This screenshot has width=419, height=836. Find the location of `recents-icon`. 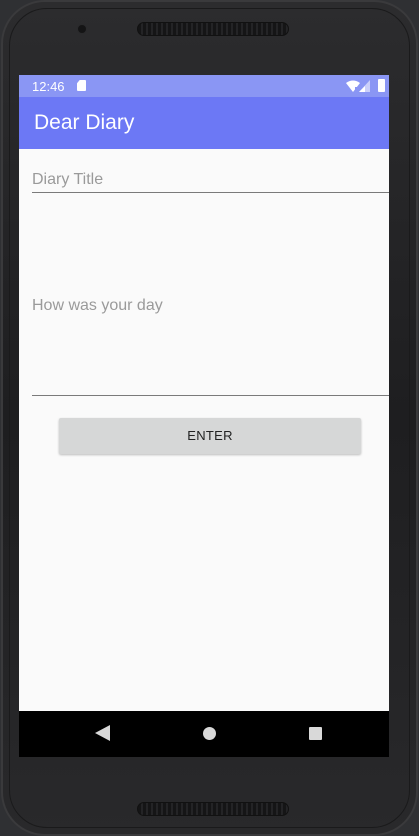

recents-icon is located at coordinates (315, 733).